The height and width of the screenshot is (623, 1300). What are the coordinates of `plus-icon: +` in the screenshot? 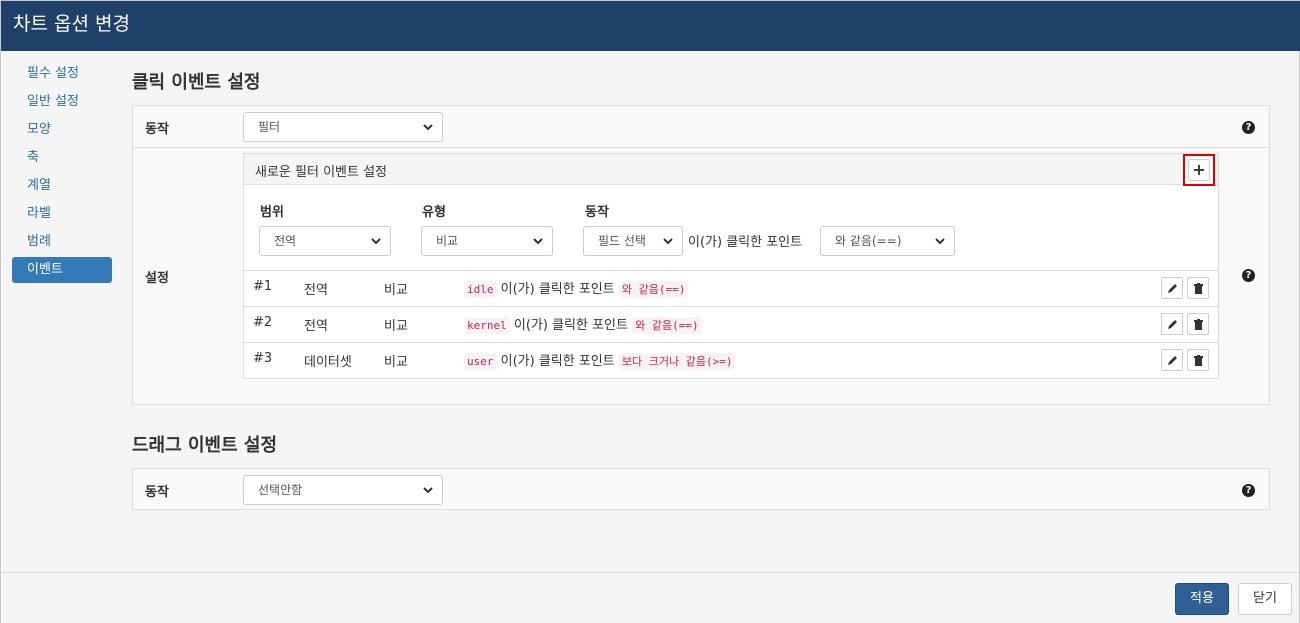 It's located at (1199, 170).